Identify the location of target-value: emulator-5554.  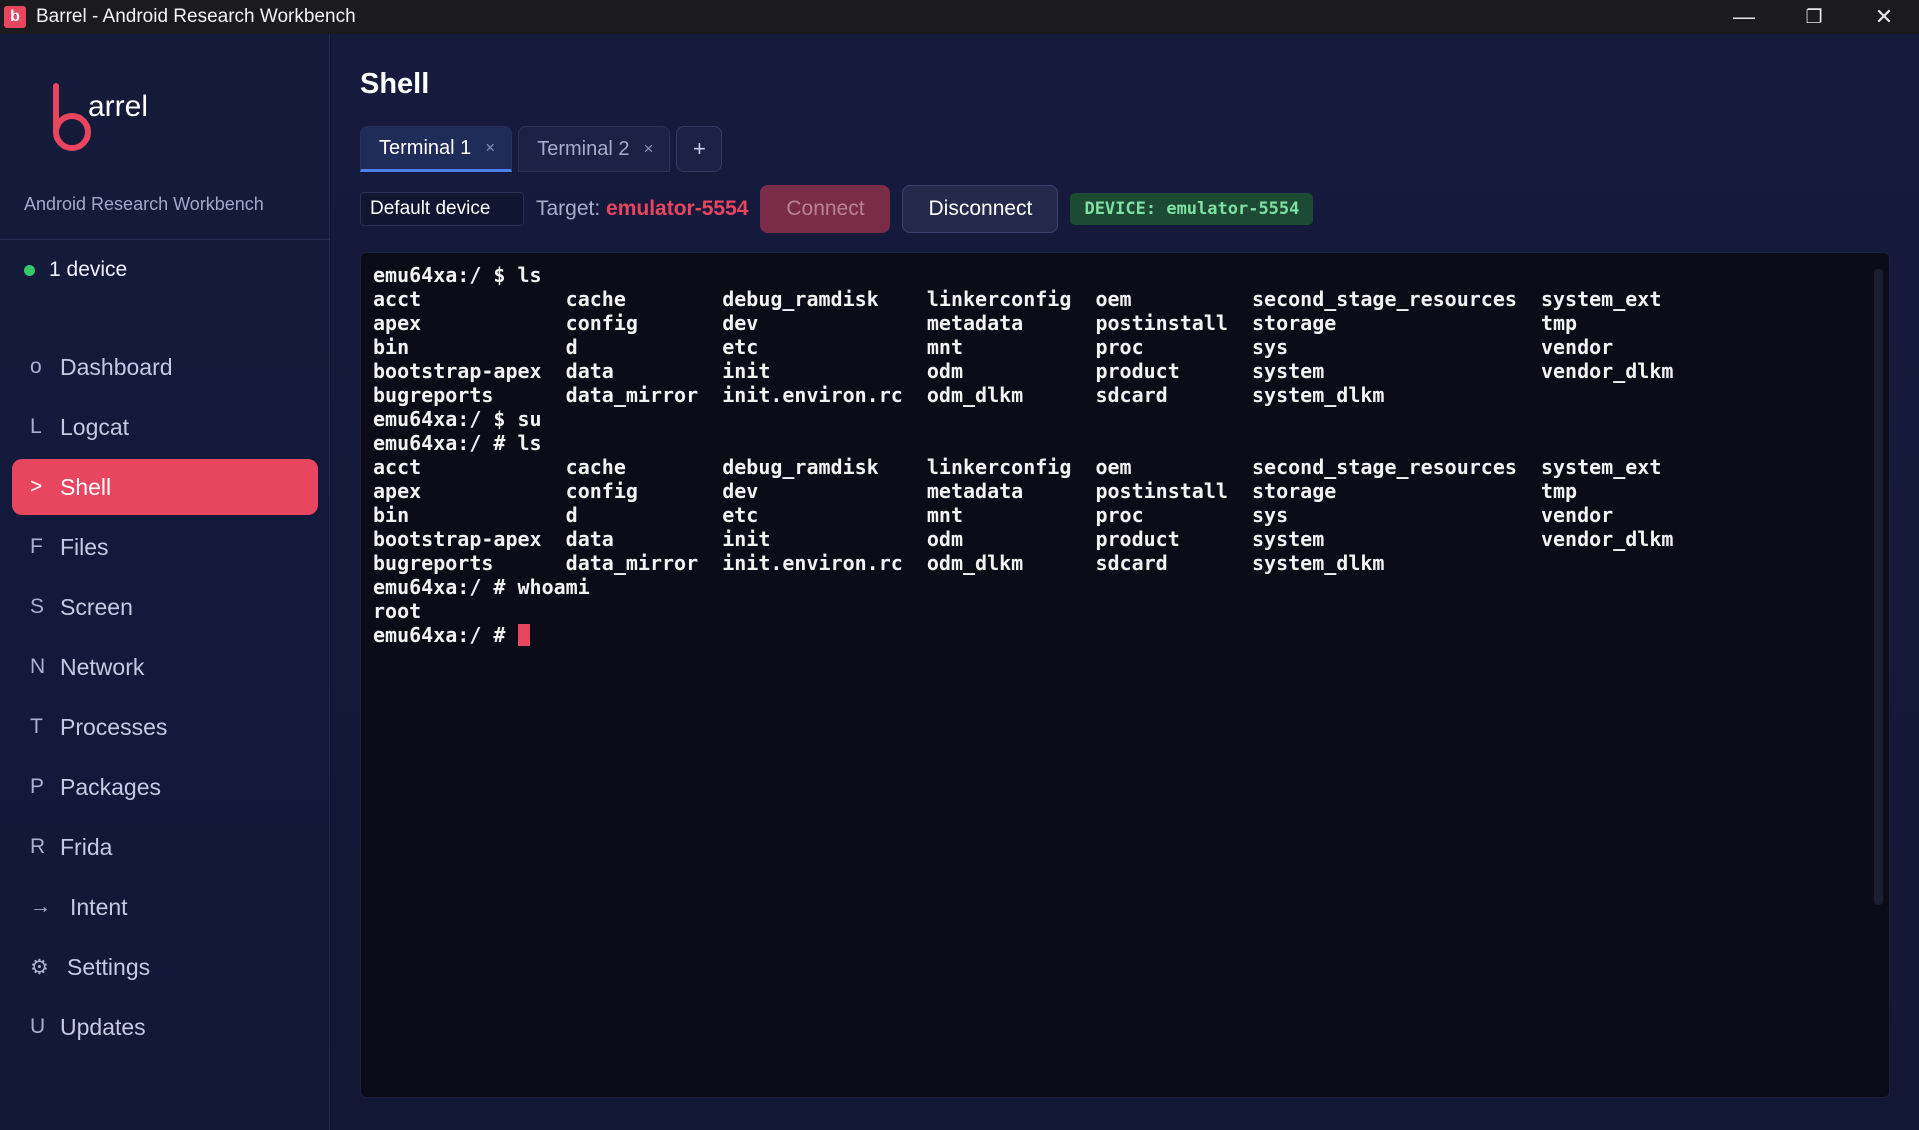
(677, 208).